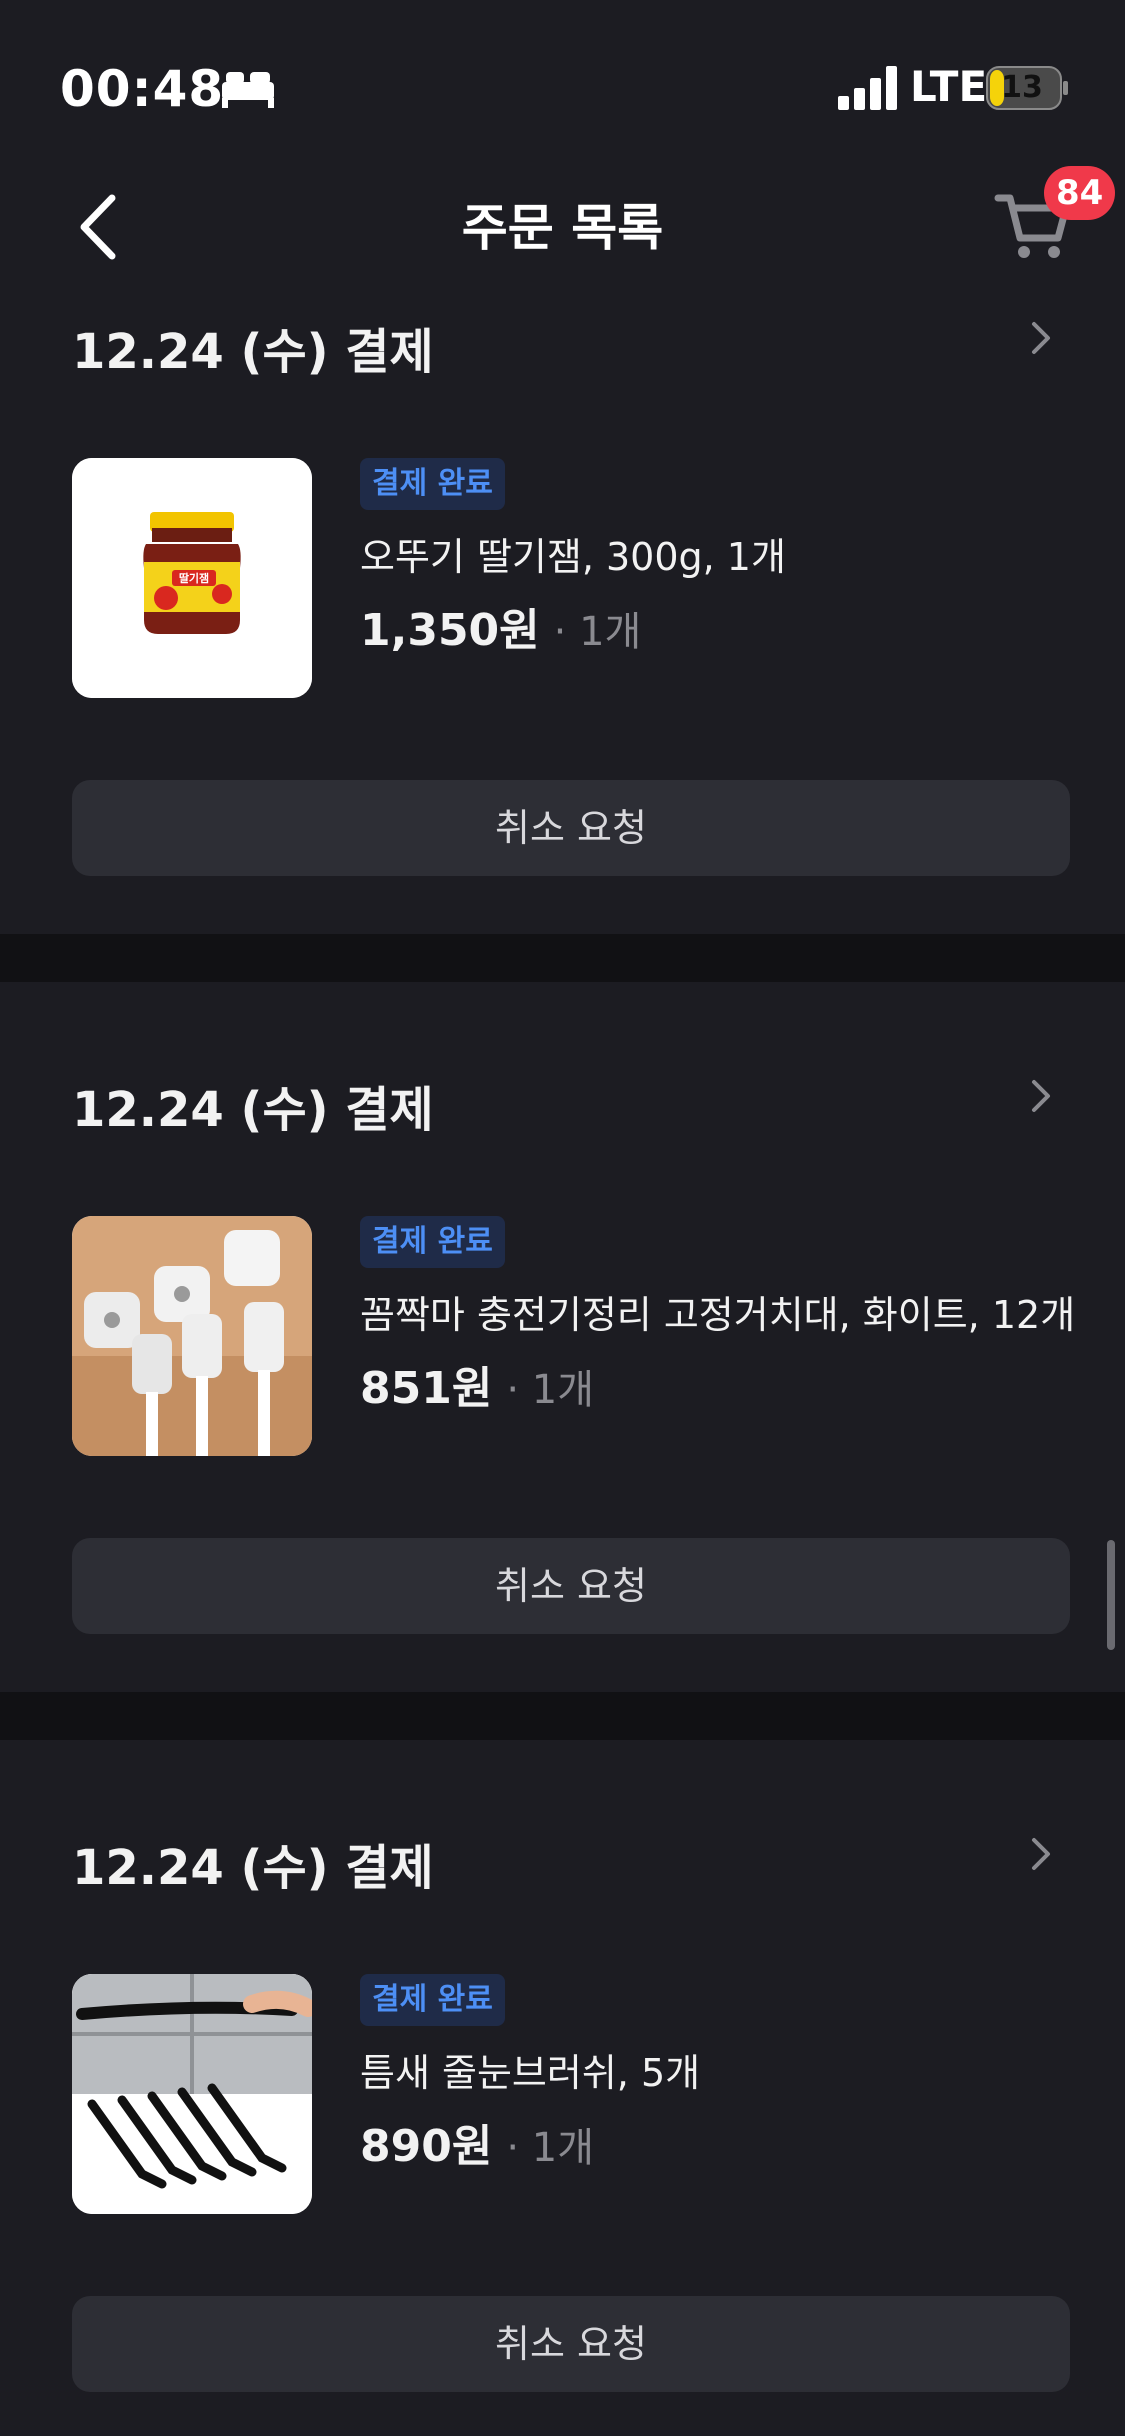  What do you see at coordinates (426, 1388) in the screenshot?
I see `product-price: 851원` at bounding box center [426, 1388].